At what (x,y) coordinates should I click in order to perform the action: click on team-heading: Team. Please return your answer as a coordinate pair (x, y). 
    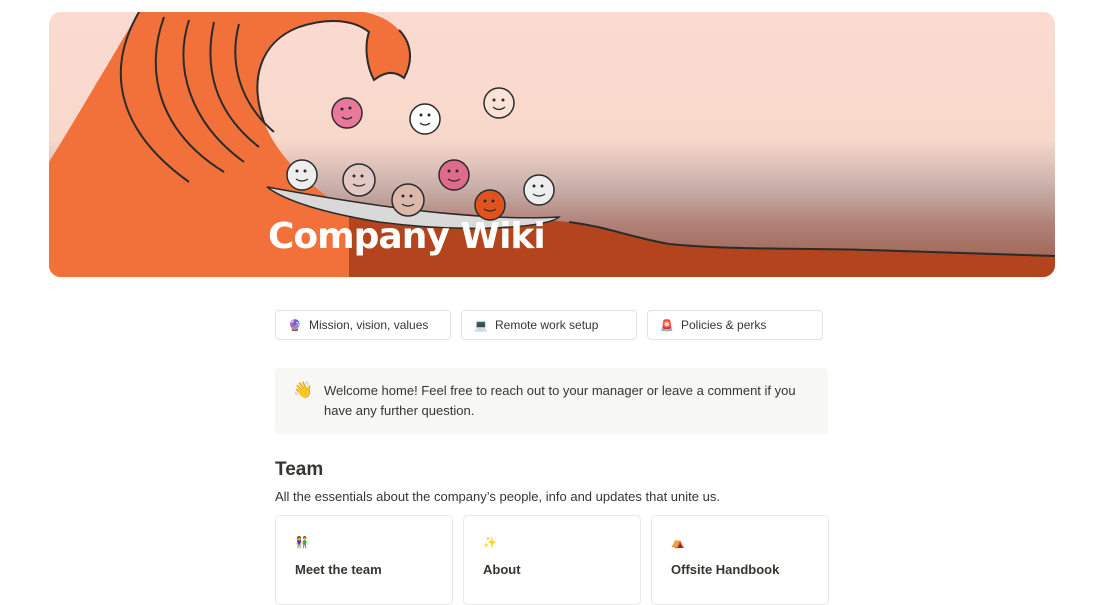
    Looking at the image, I should click on (299, 469).